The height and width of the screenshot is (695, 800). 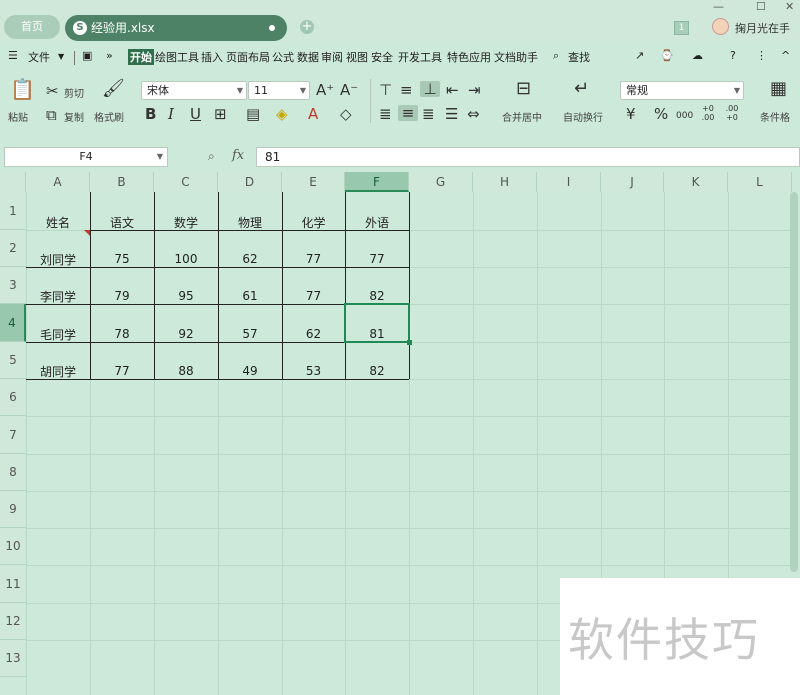 I want to click on format-painter-label: 格式刷, so click(x=109, y=116).